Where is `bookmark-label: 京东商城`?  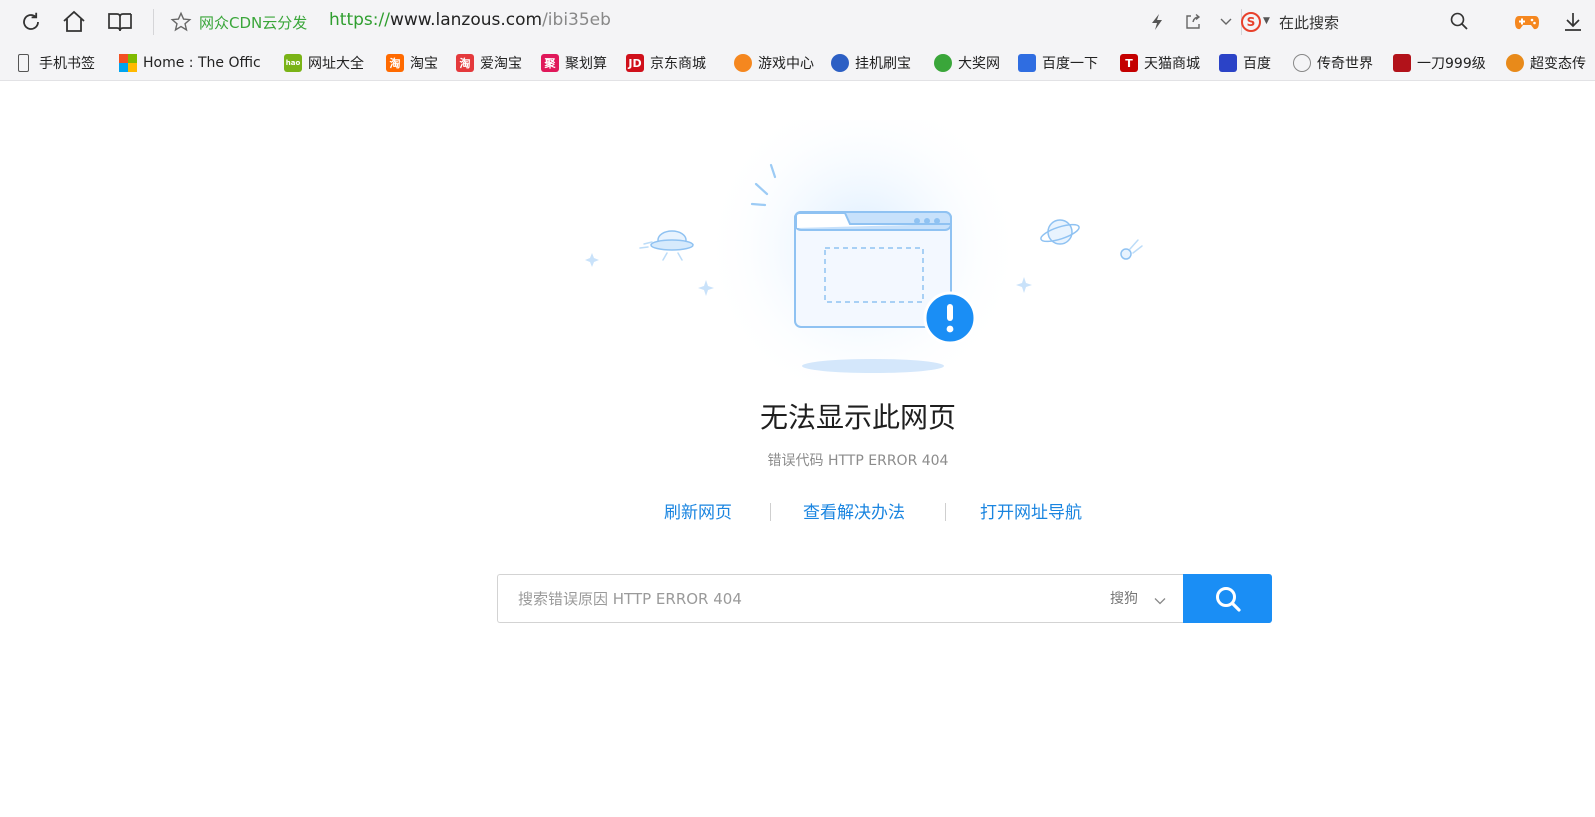
bookmark-label: 京东商城 is located at coordinates (678, 64).